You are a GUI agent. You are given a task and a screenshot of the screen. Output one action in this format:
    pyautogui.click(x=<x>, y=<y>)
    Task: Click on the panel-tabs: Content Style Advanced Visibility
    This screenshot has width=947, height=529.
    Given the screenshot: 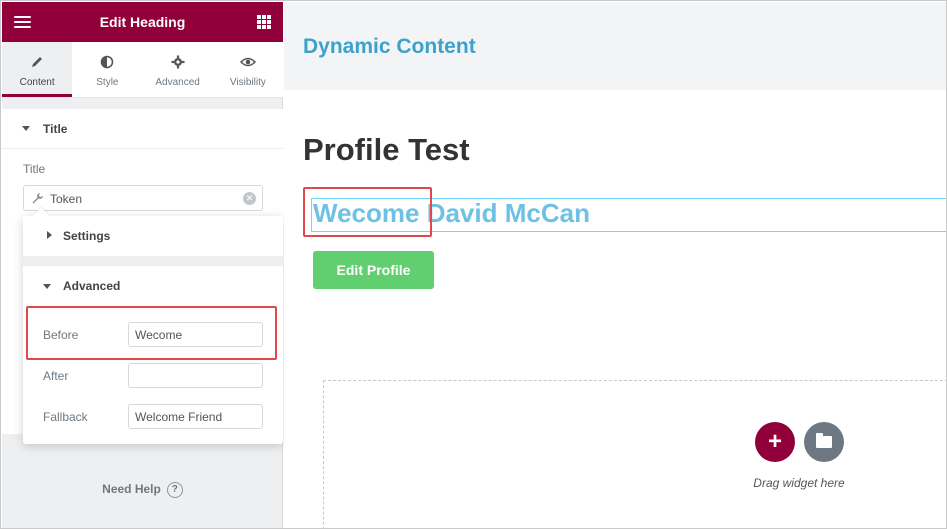 What is the action you would take?
    pyautogui.click(x=142, y=70)
    